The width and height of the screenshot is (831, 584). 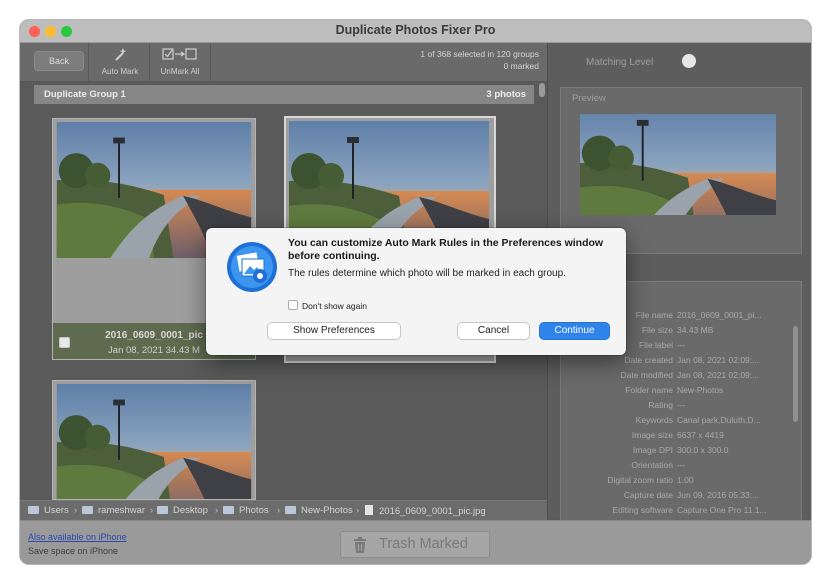 I want to click on matching-level-toggle, so click(x=689, y=61).